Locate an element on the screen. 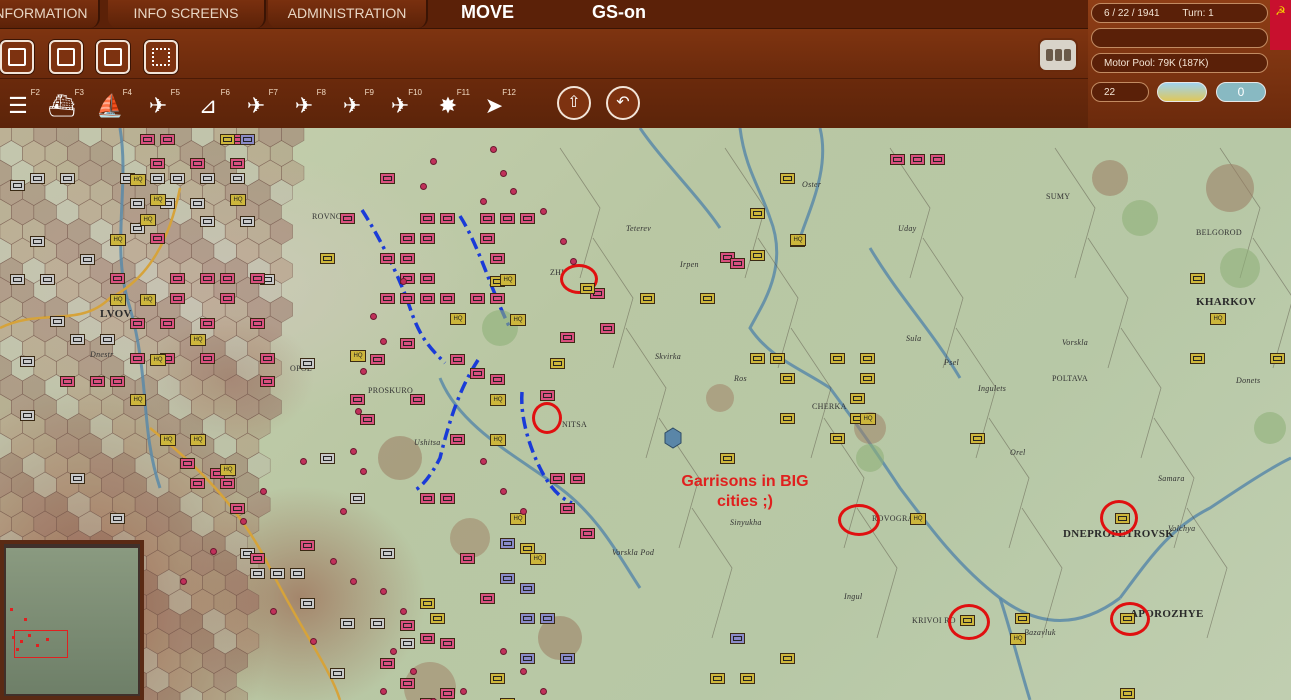 The height and width of the screenshot is (700, 1291). weather-indicator is located at coordinates (1182, 92).